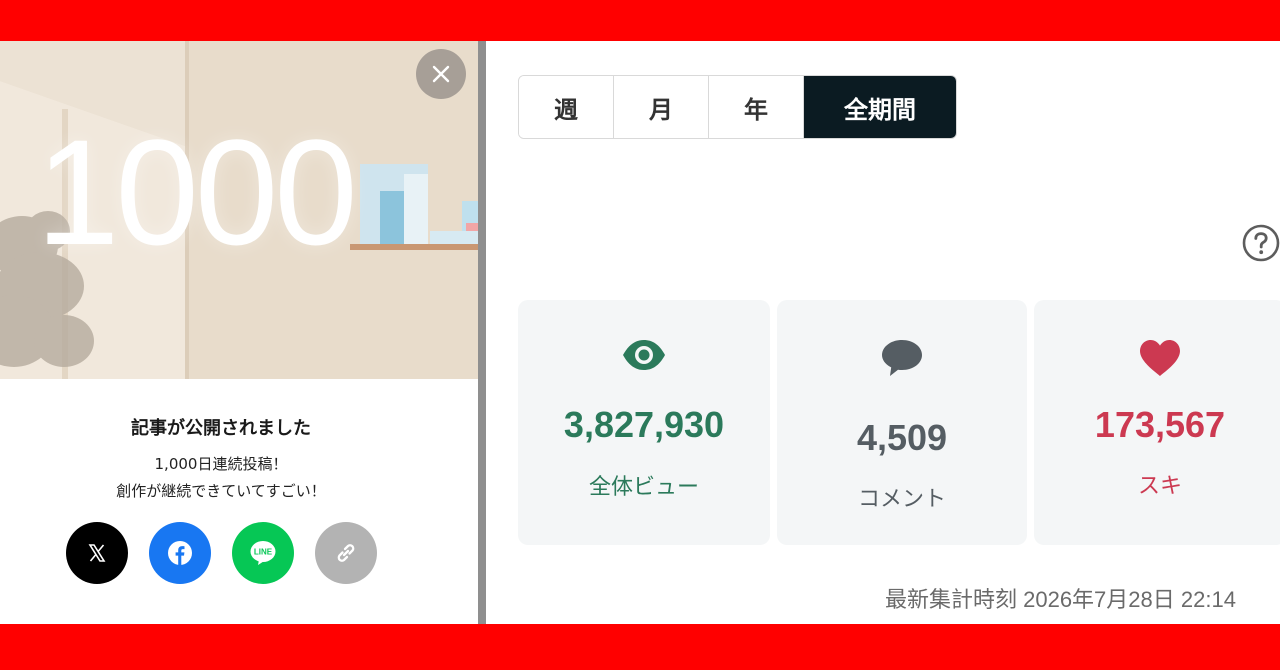  I want to click on copy-link-button, so click(346, 553).